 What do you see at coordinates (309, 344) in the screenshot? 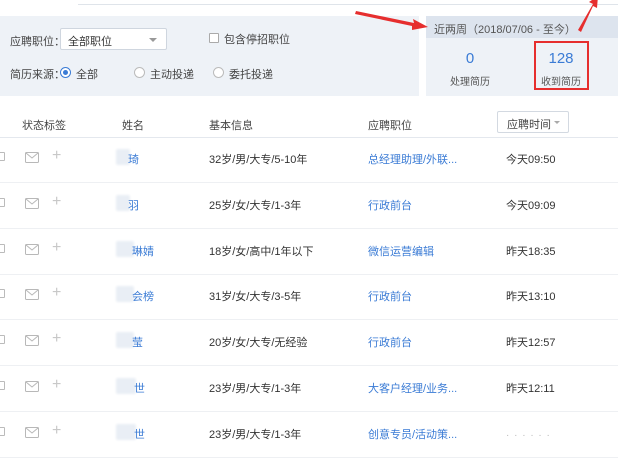
I see `table-row: + 莹 20岁/女/大专/无经验 行政前台 昨天12:57` at bounding box center [309, 344].